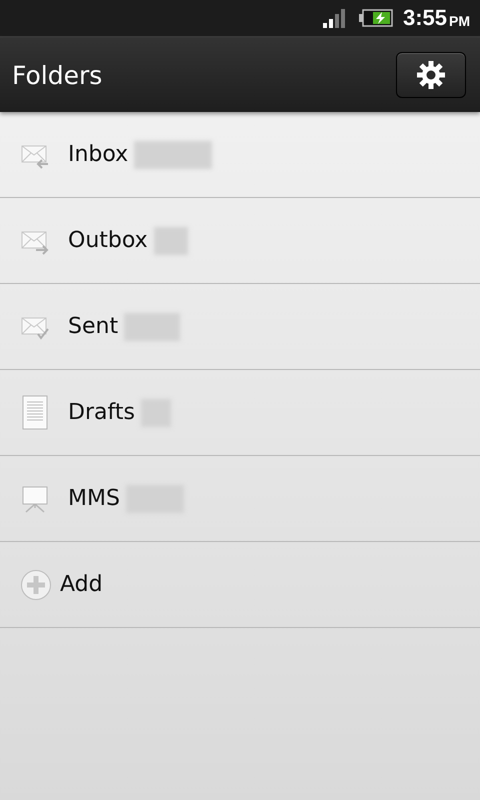 The width and height of the screenshot is (480, 800). What do you see at coordinates (101, 412) in the screenshot?
I see `folder-label: Drafts` at bounding box center [101, 412].